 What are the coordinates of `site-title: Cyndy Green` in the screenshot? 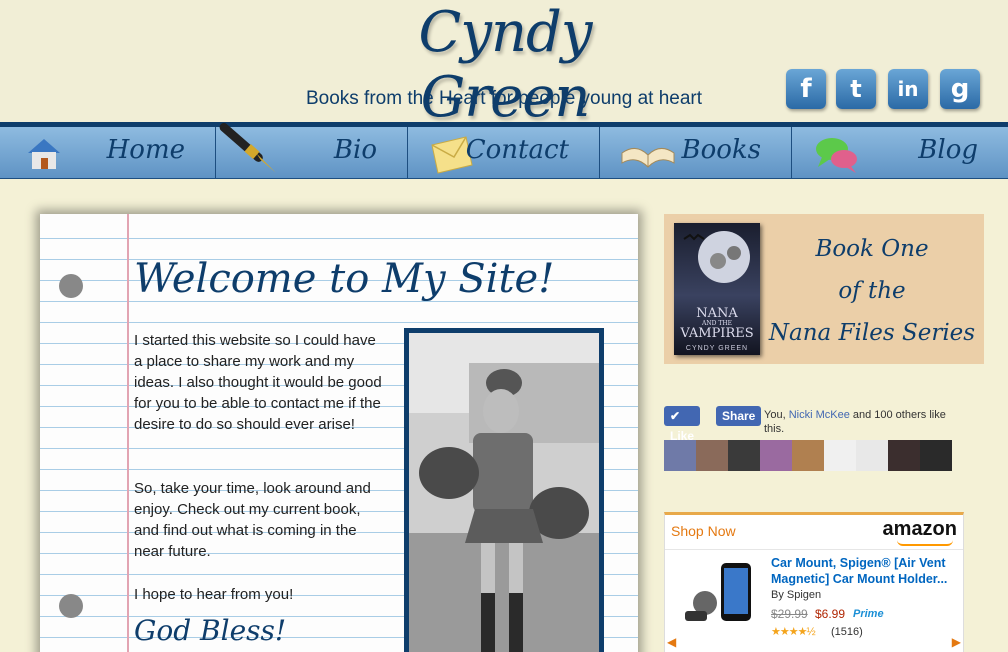 It's located at (505, 65).